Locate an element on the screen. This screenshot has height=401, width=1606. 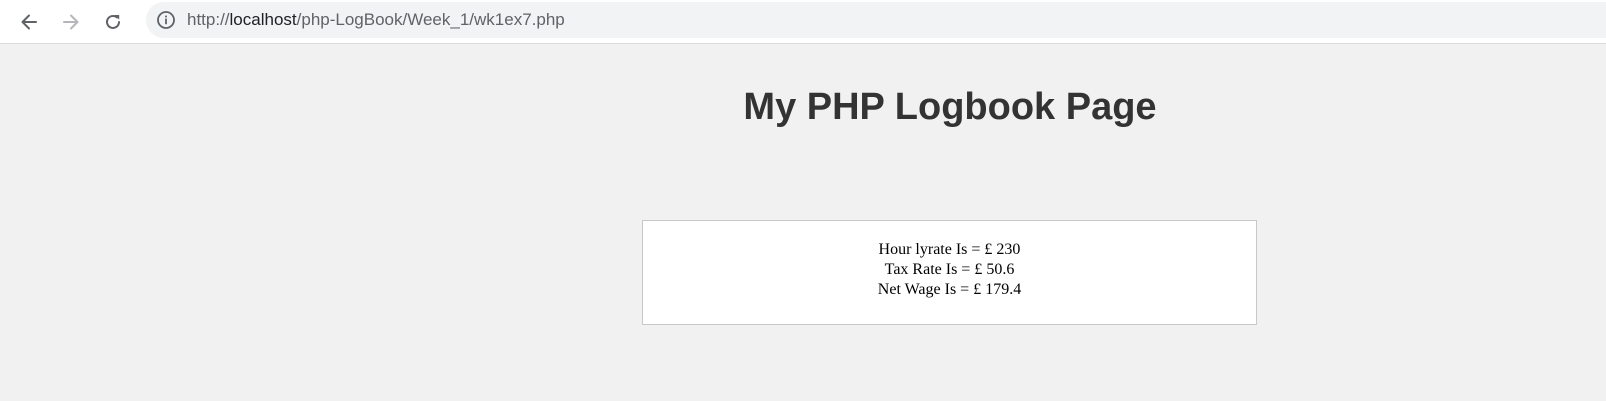
reload-icon is located at coordinates (113, 21).